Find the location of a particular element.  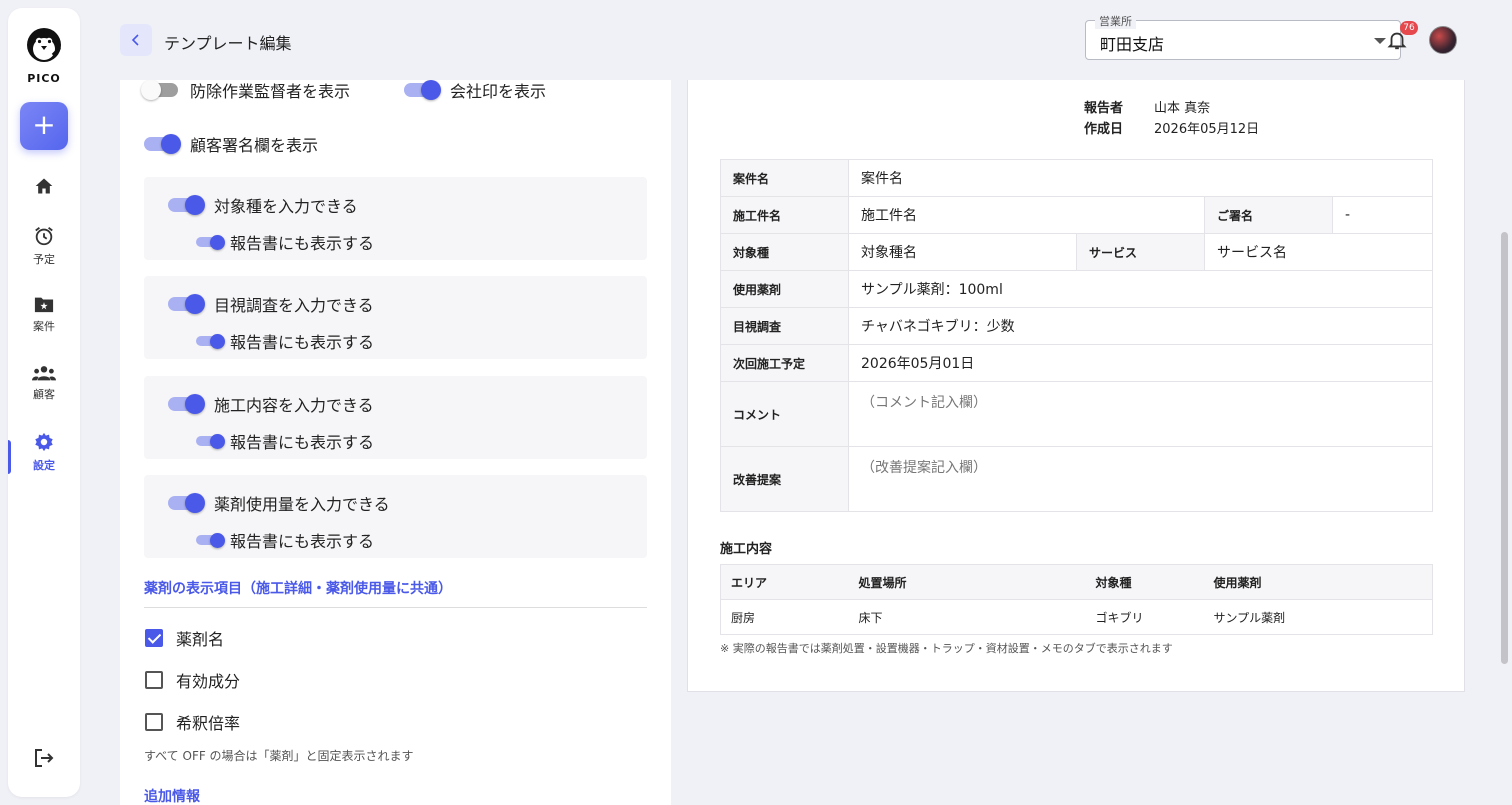

sidebar-item-label: 予定 is located at coordinates (44, 259).